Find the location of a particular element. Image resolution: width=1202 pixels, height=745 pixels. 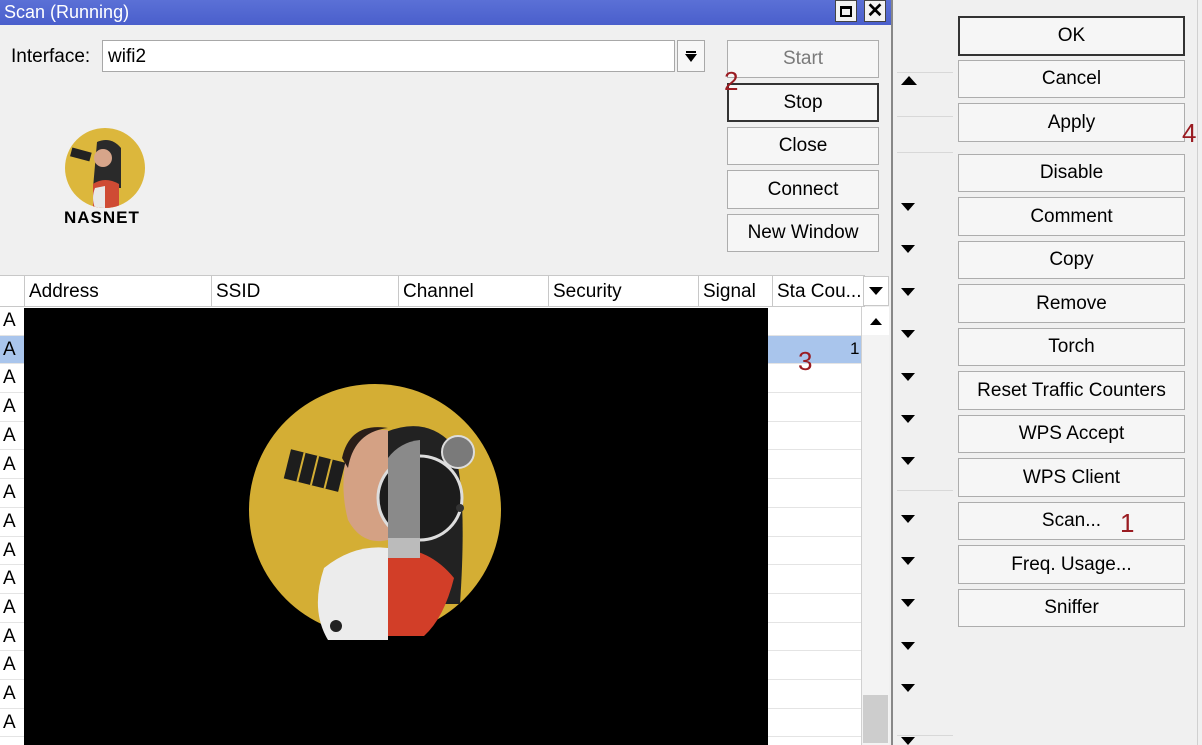

comment-button: Comment is located at coordinates (1071, 216).